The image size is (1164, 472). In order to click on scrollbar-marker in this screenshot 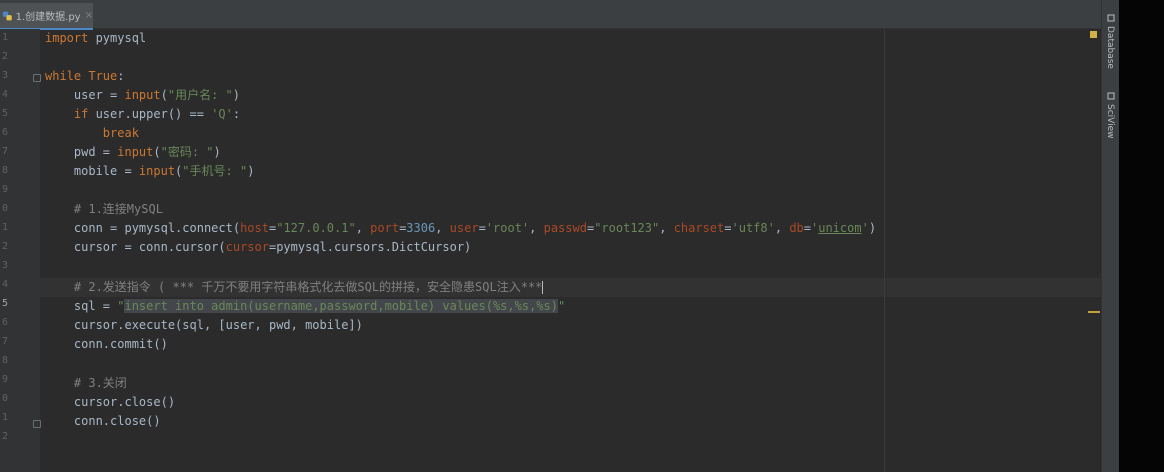, I will do `click(1094, 312)`.